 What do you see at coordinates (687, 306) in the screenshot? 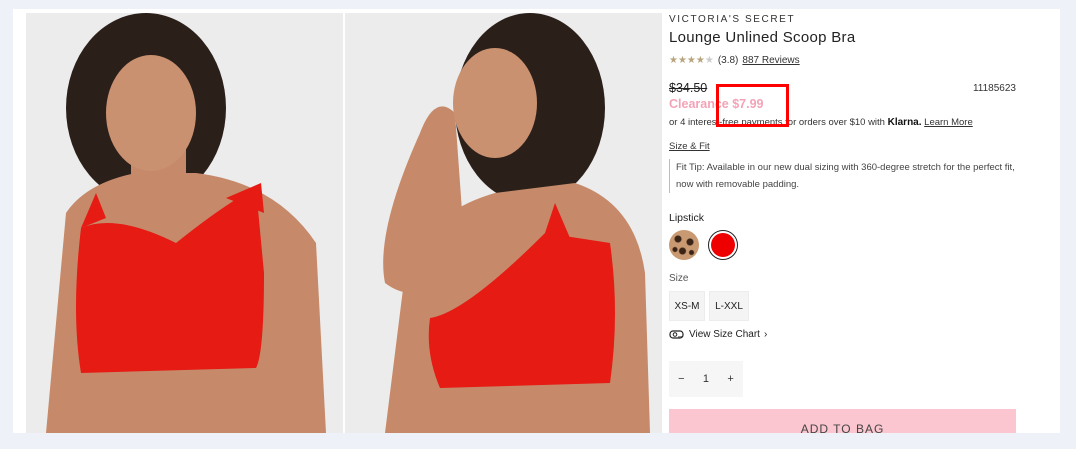
I see `size-button-xs-m: XS-M` at bounding box center [687, 306].